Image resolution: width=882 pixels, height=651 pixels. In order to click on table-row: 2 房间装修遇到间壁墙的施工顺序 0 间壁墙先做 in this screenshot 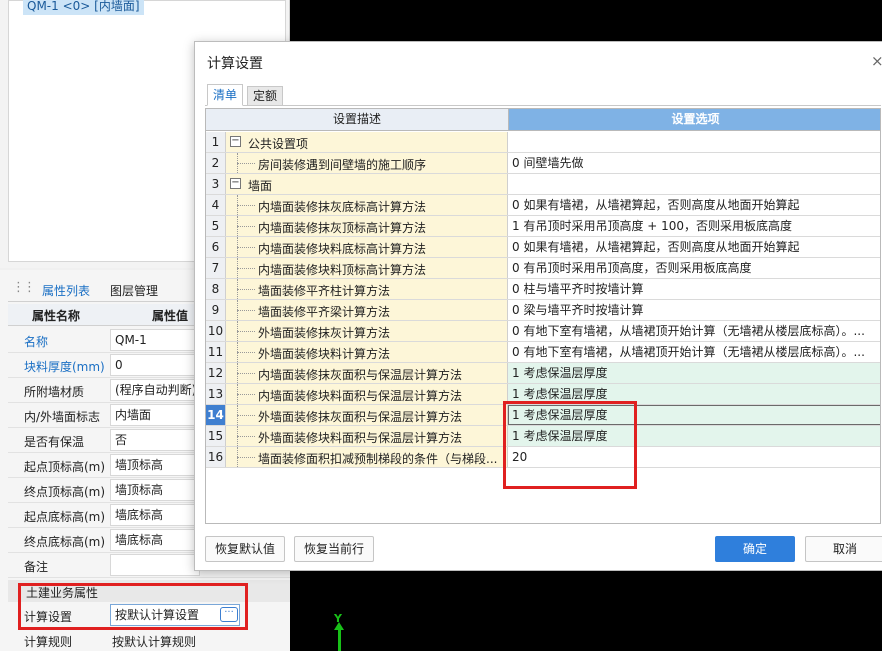, I will do `click(543, 163)`.